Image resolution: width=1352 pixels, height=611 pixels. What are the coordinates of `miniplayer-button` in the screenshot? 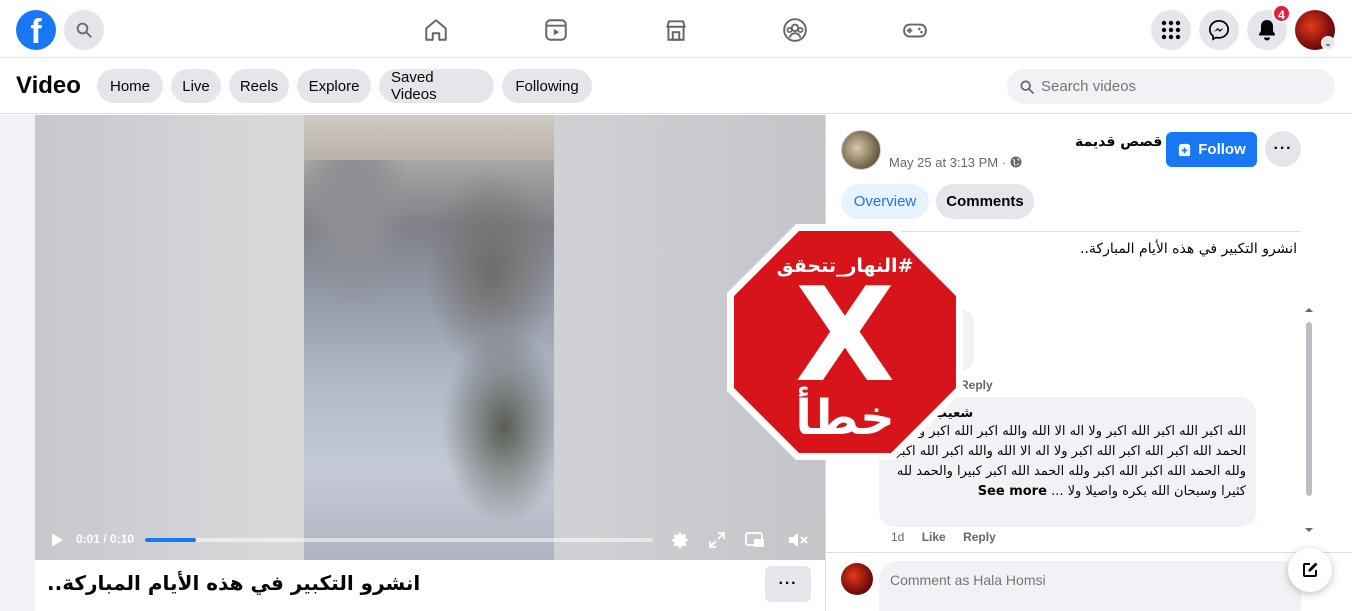 It's located at (755, 540).